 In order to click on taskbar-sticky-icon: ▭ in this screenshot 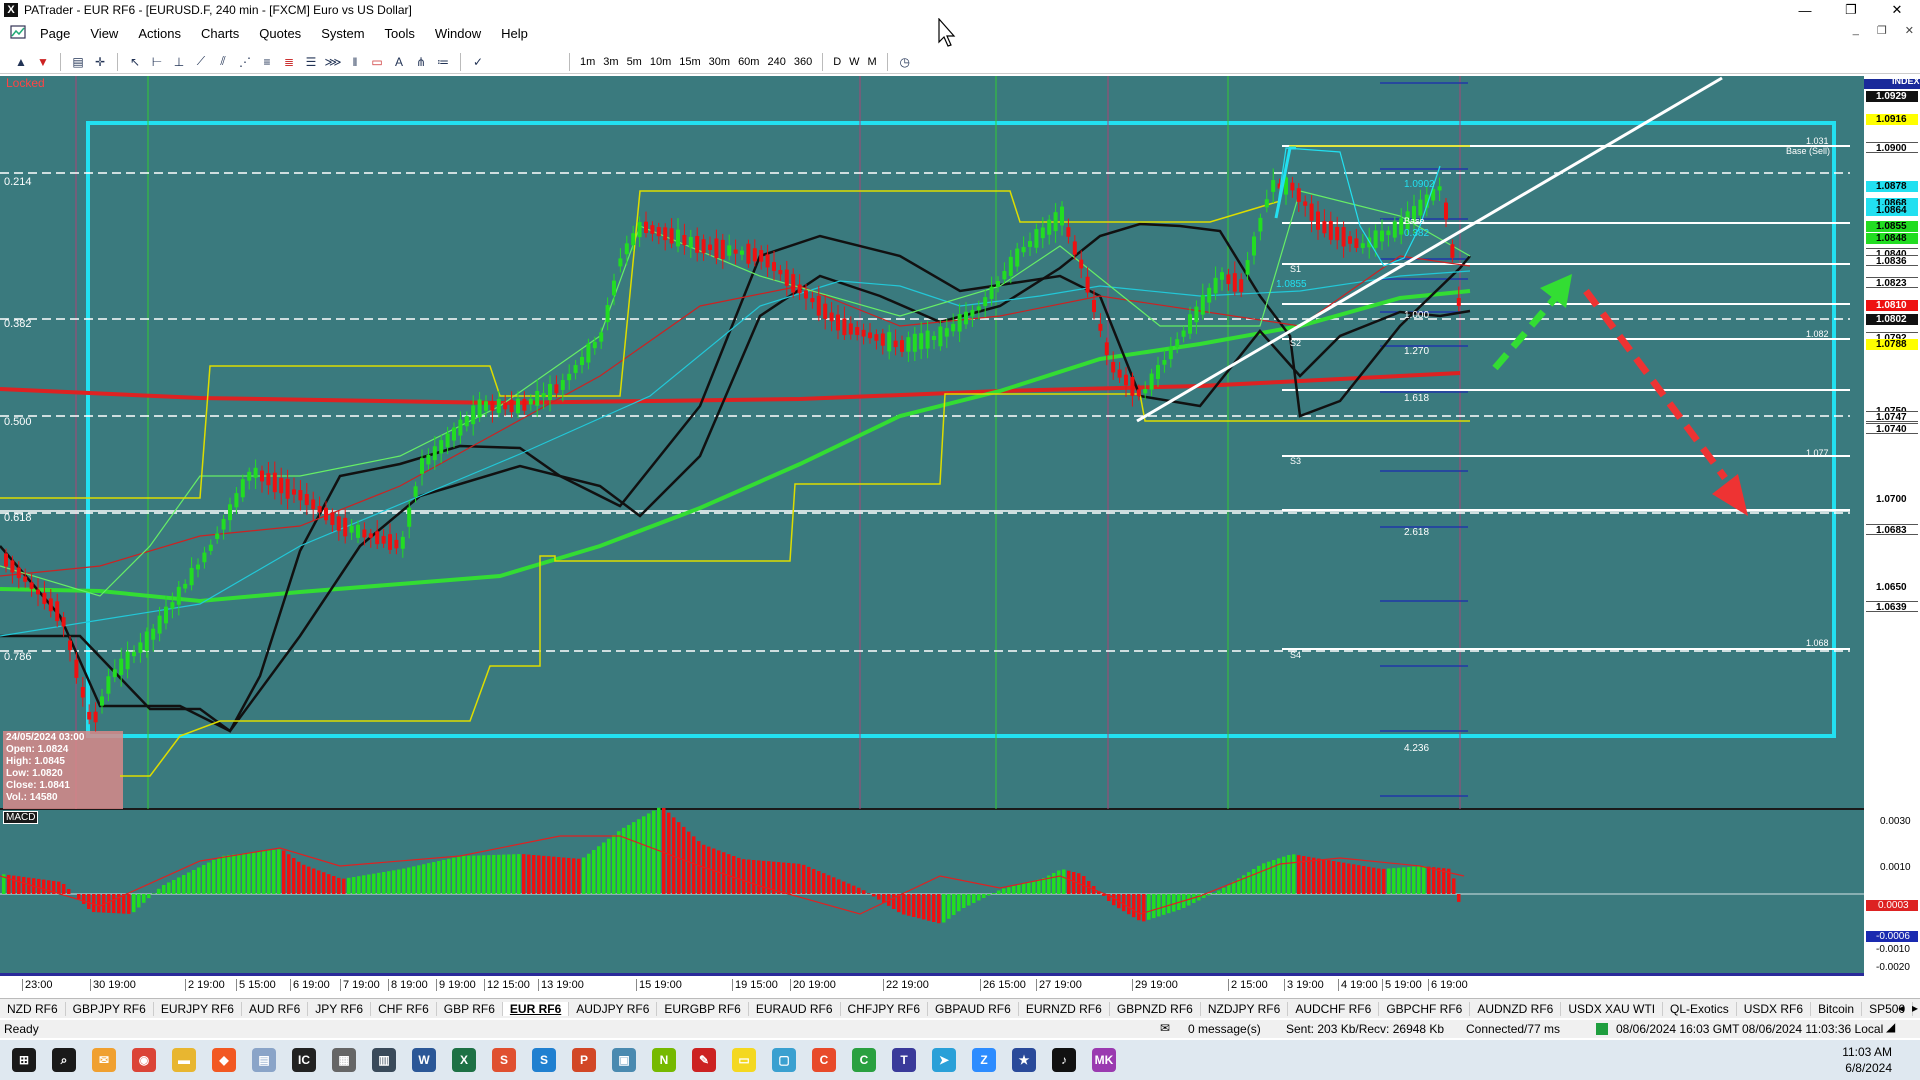, I will do `click(744, 1060)`.